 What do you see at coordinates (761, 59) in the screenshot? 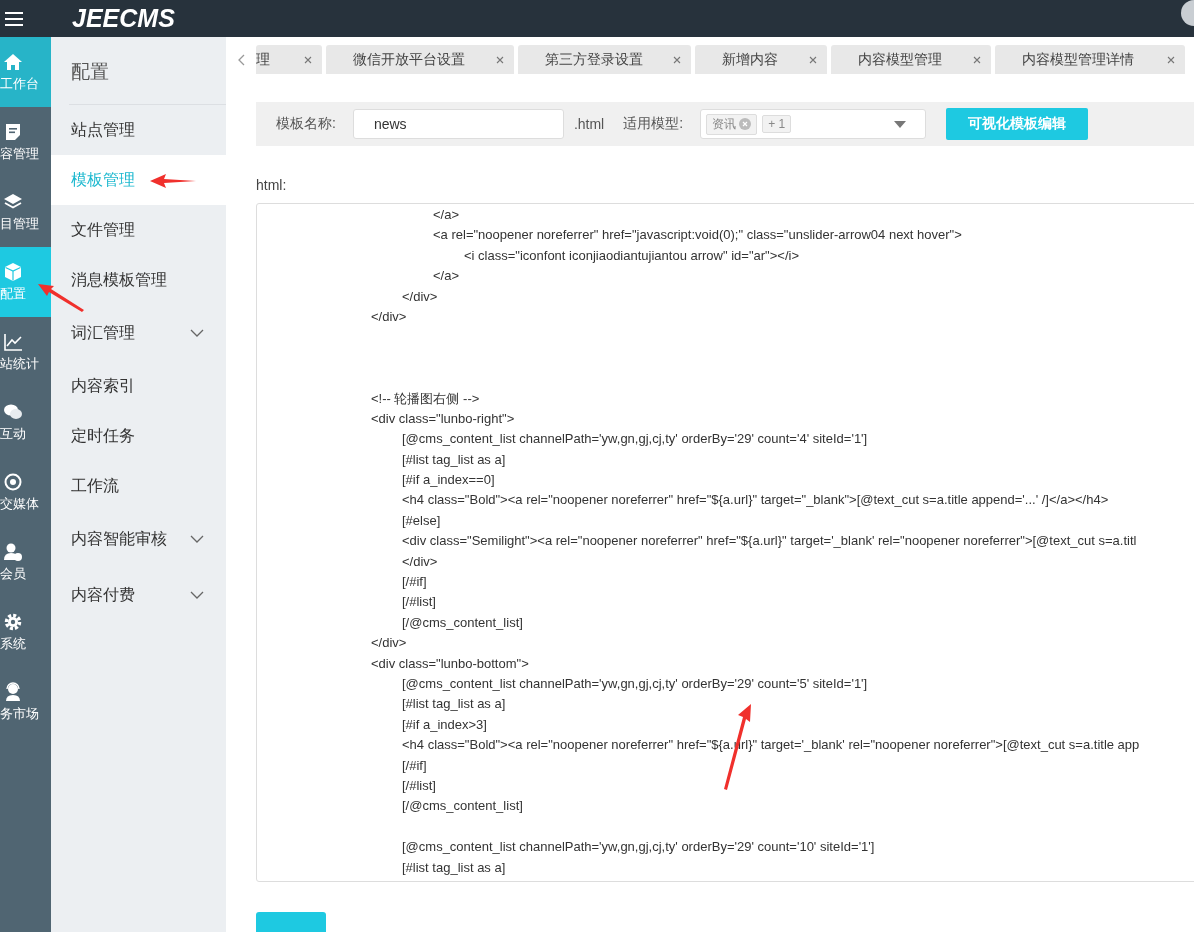
I see `tab: 新增内容` at bounding box center [761, 59].